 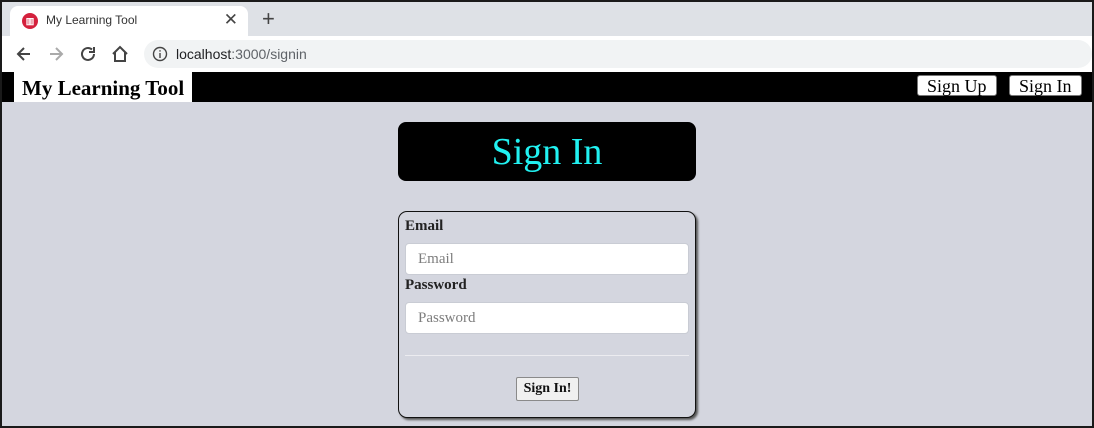 I want to click on email-field, so click(x=547, y=259).